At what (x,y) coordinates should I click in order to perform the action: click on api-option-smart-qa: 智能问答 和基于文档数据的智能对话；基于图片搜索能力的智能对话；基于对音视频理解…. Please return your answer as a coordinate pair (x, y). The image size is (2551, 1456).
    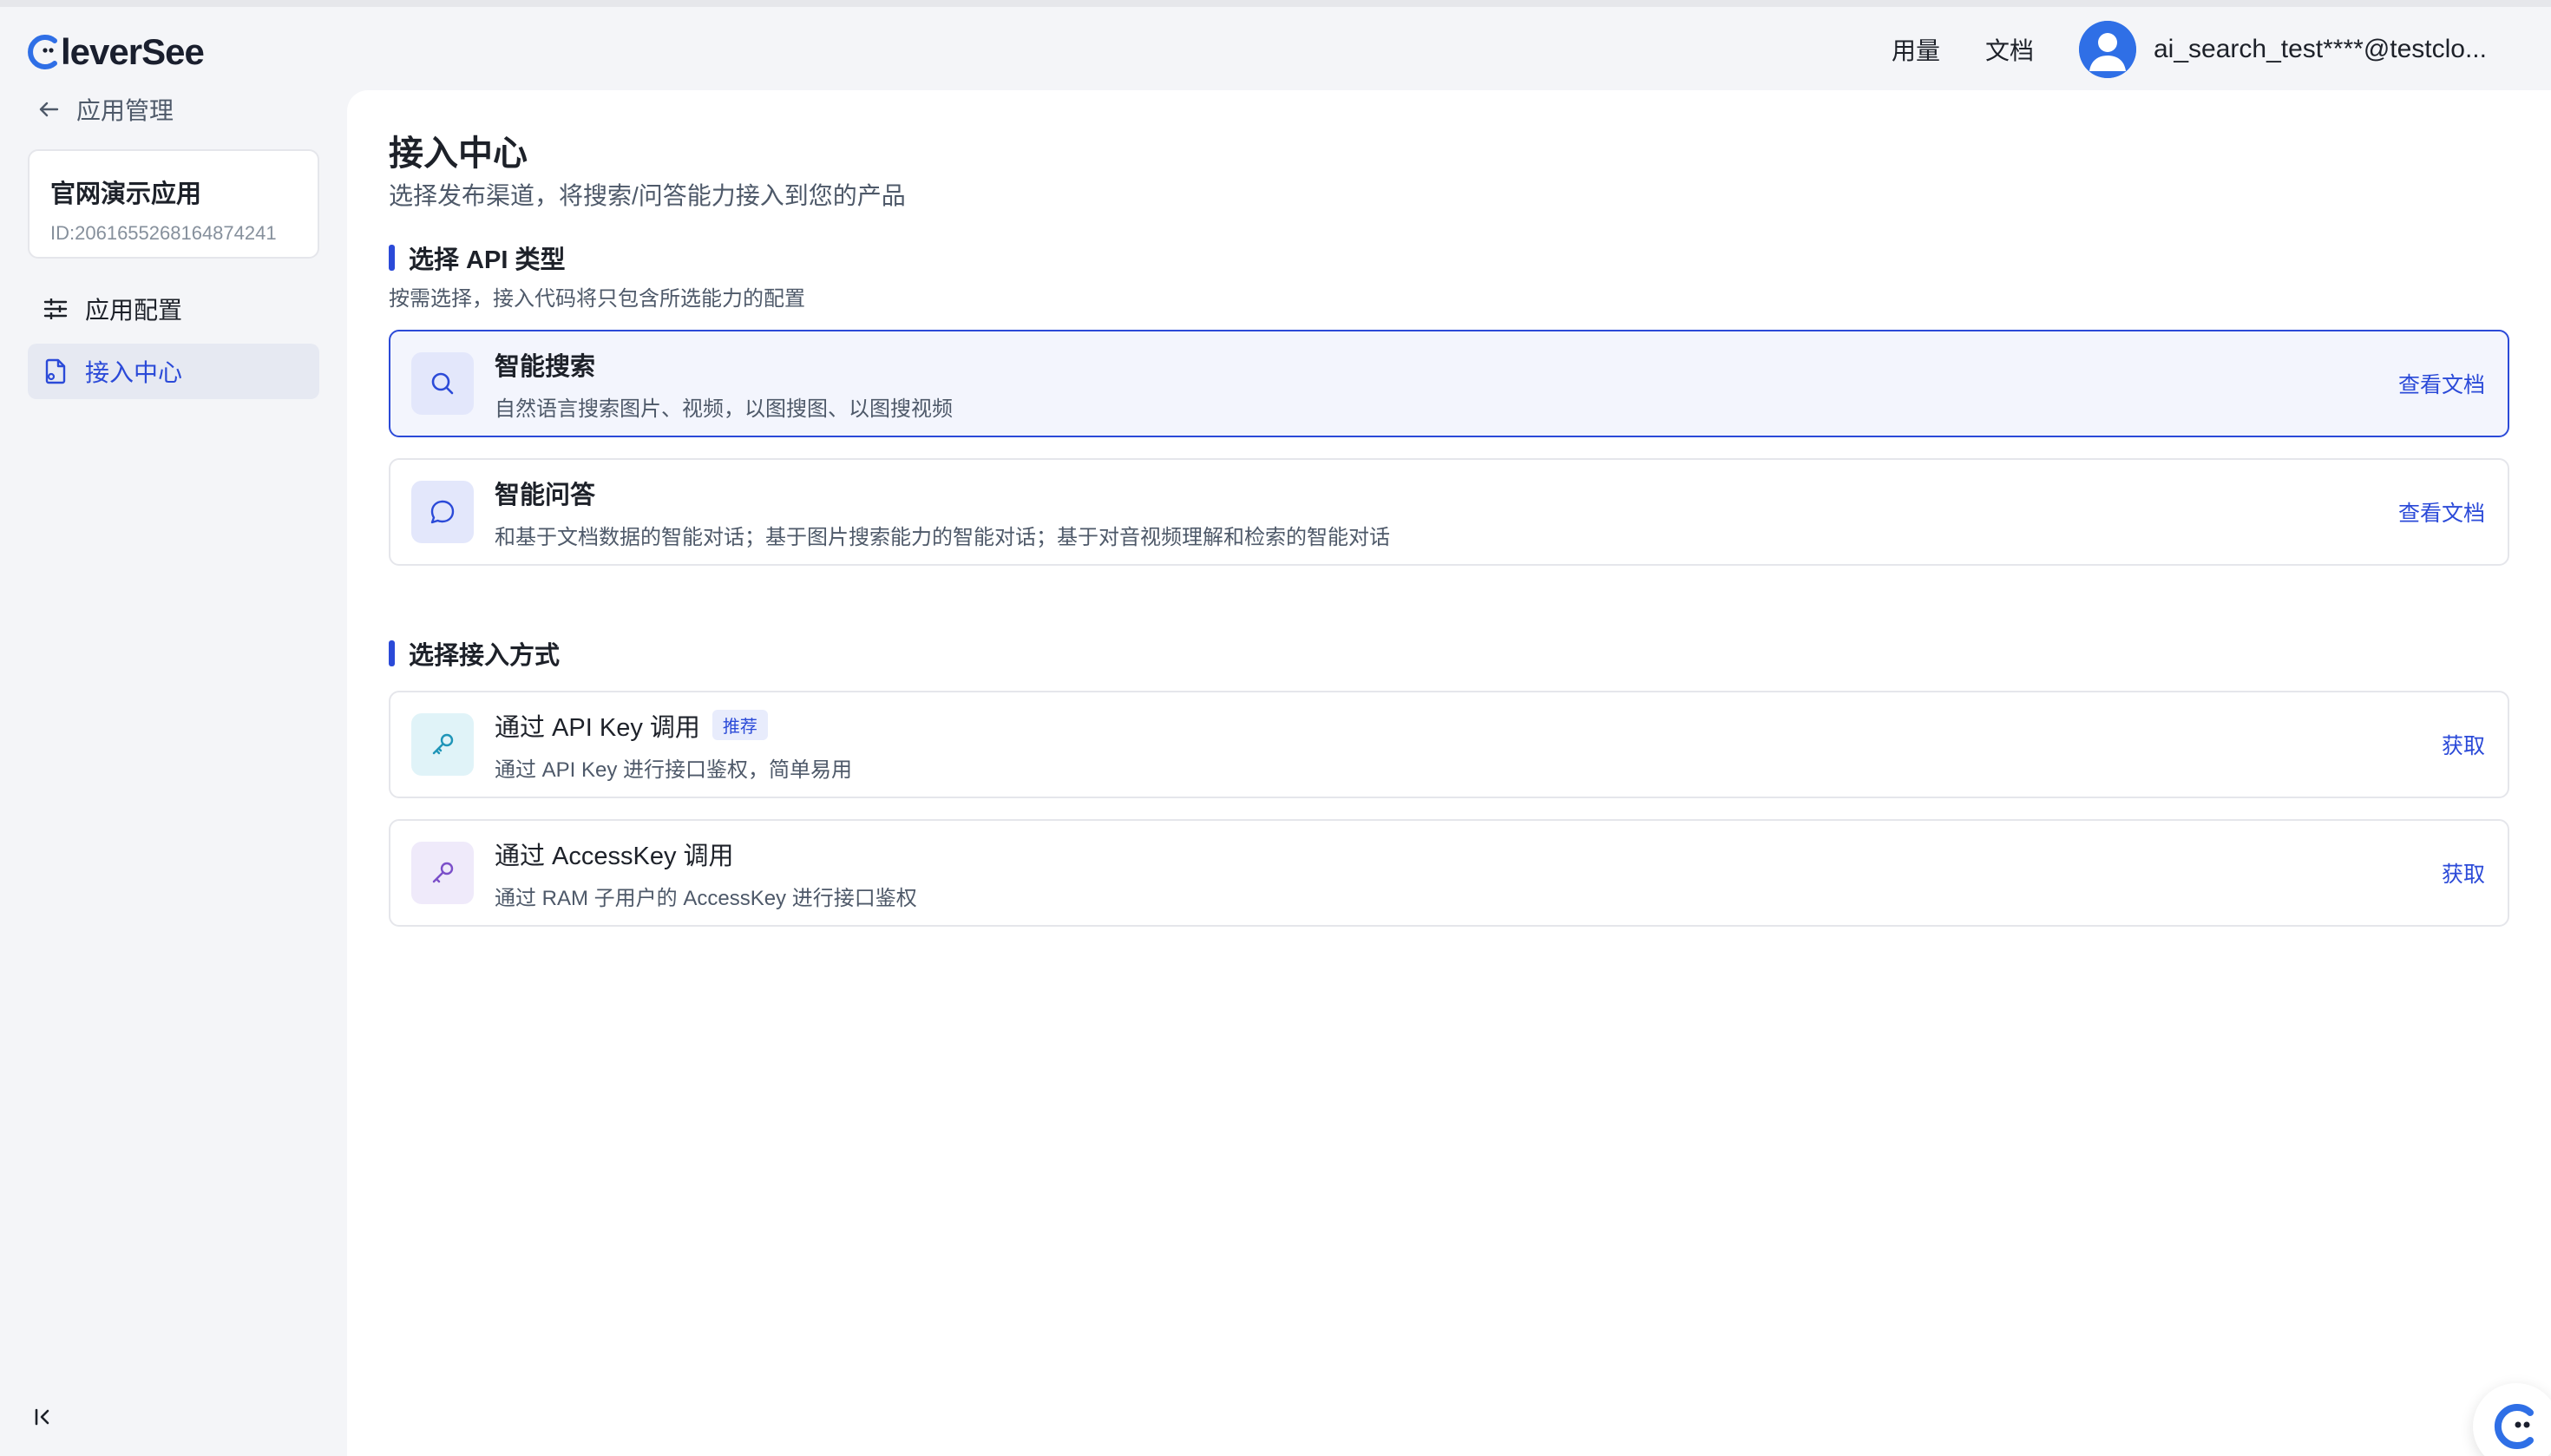
    Looking at the image, I should click on (1449, 512).